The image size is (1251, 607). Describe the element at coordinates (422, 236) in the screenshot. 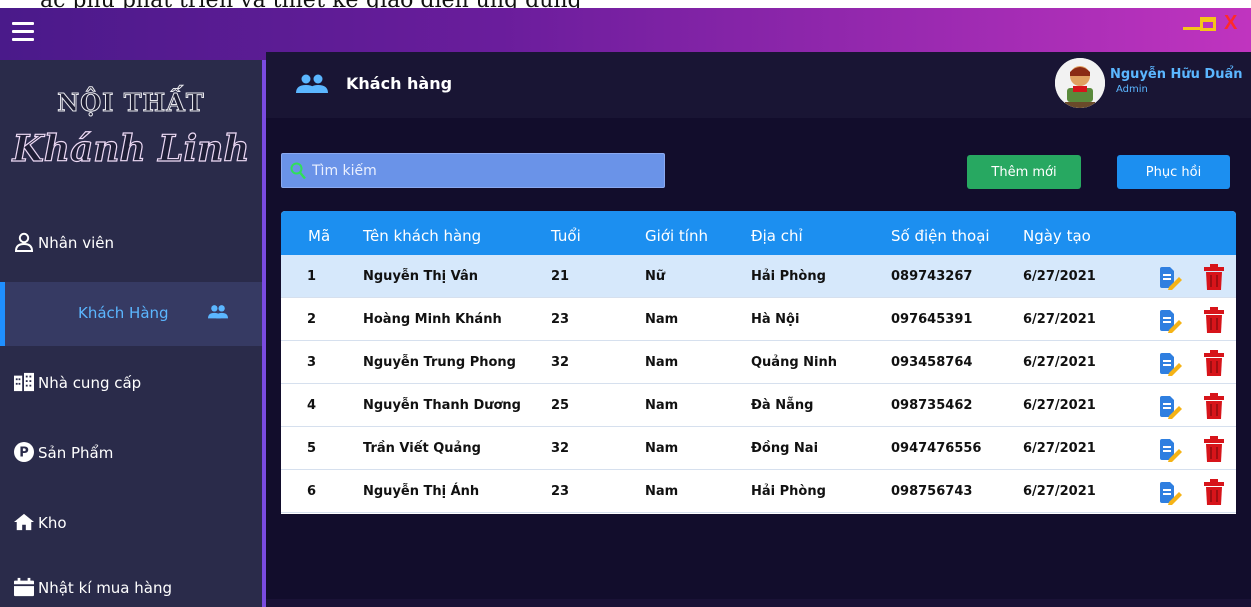

I see `column-header: Tên khách hàng` at that location.